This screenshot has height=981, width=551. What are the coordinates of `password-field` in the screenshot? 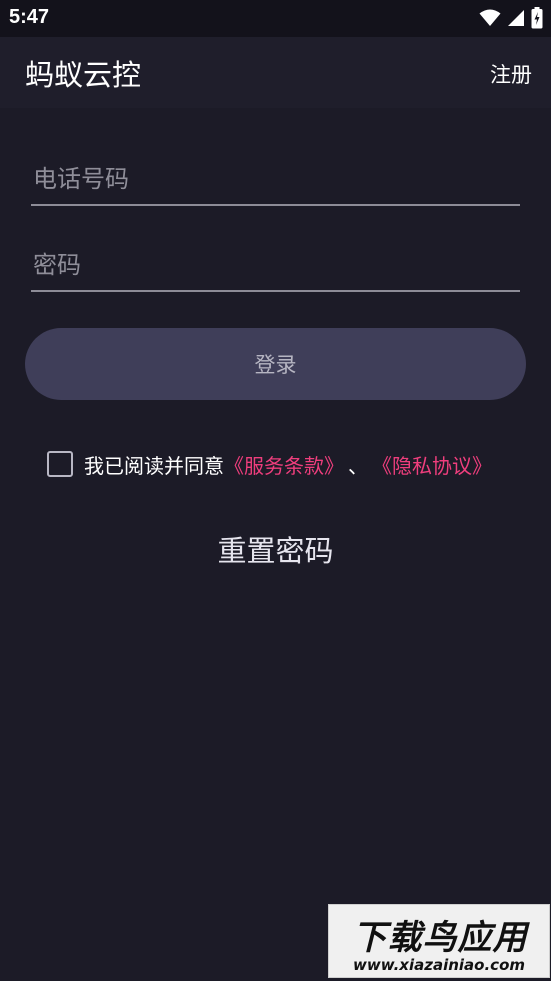 It's located at (275, 266).